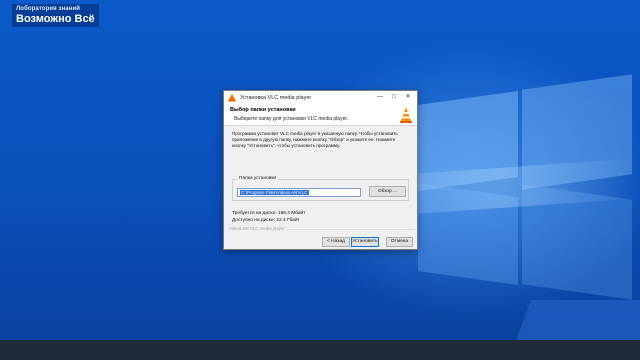 The height and width of the screenshot is (360, 640). What do you see at coordinates (276, 97) in the screenshot?
I see `window-title: Установка VLC media player` at bounding box center [276, 97].